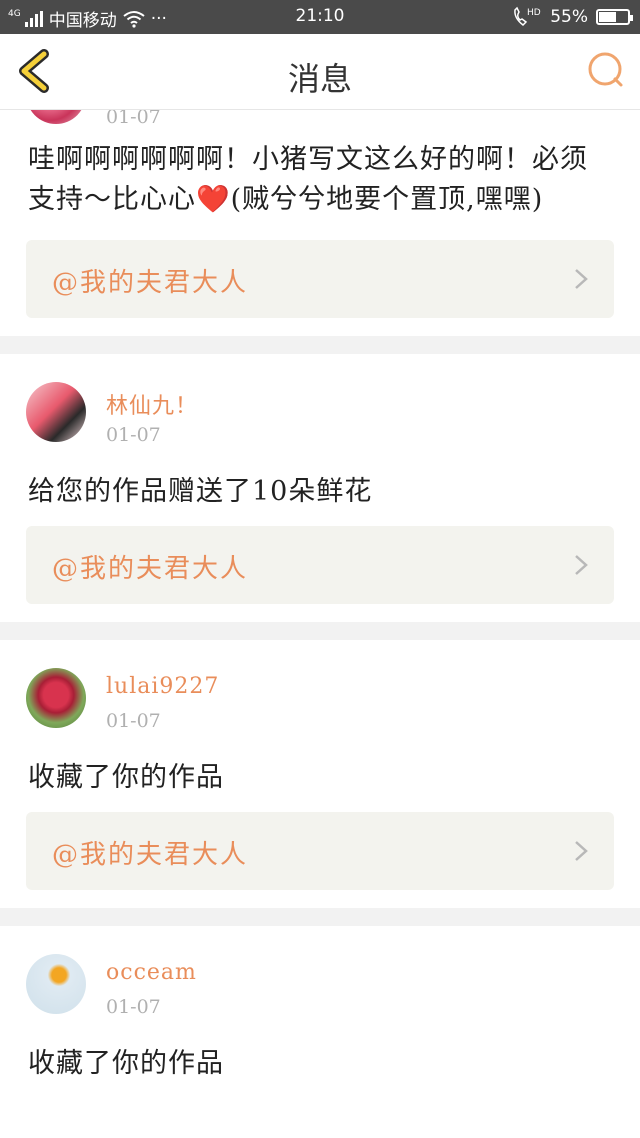  I want to click on battery-fill, so click(607, 17).